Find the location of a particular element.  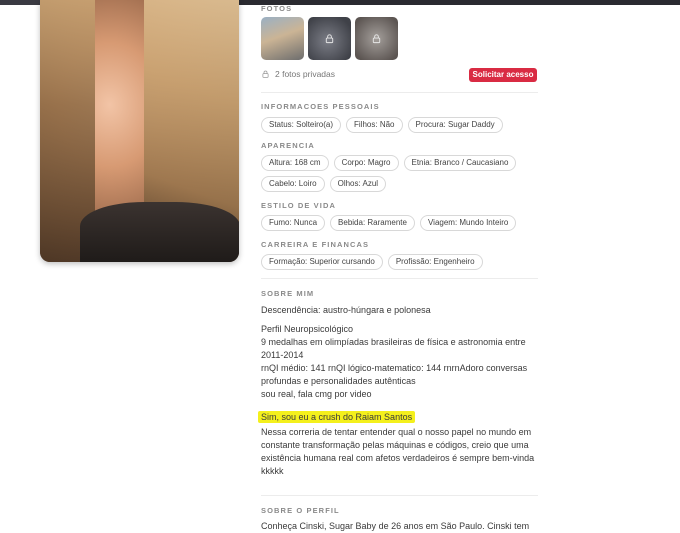

profile-photo is located at coordinates (139, 131).